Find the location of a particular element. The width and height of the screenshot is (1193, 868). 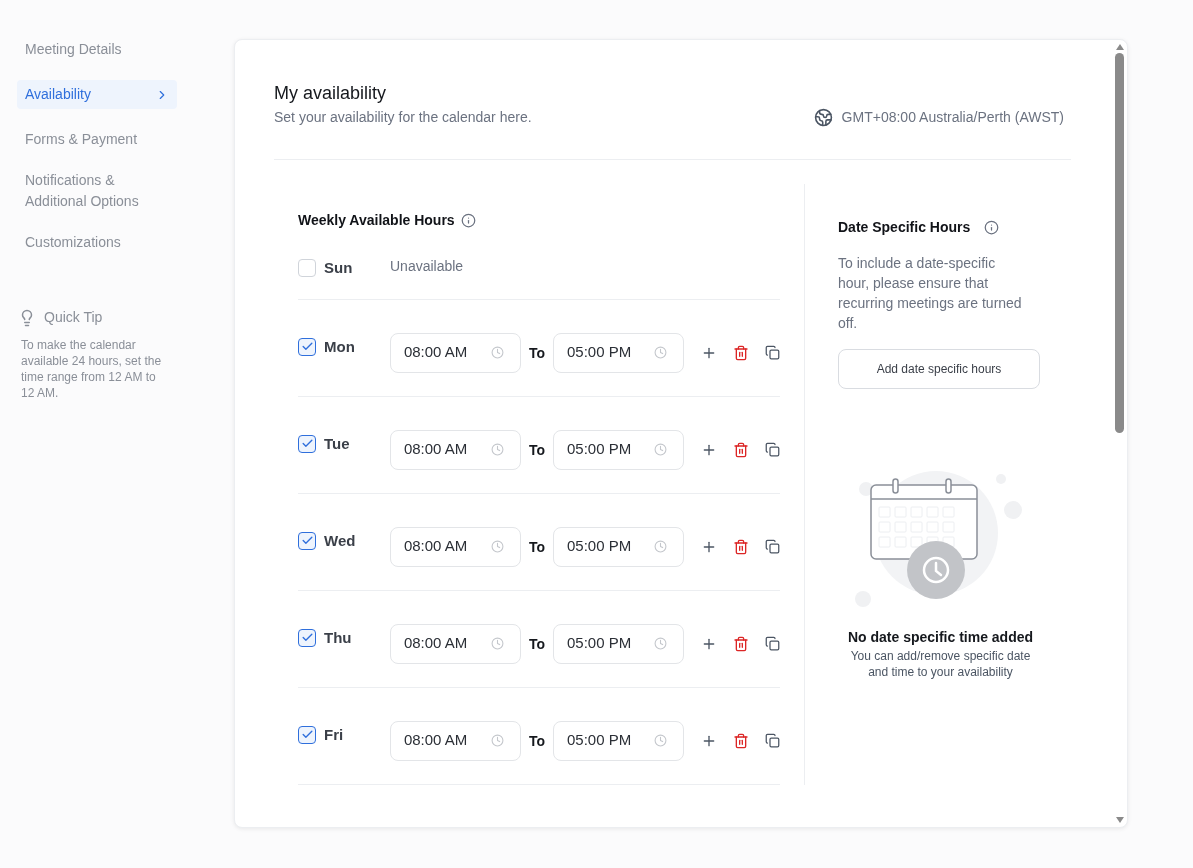

day-label: Tue is located at coordinates (337, 443).